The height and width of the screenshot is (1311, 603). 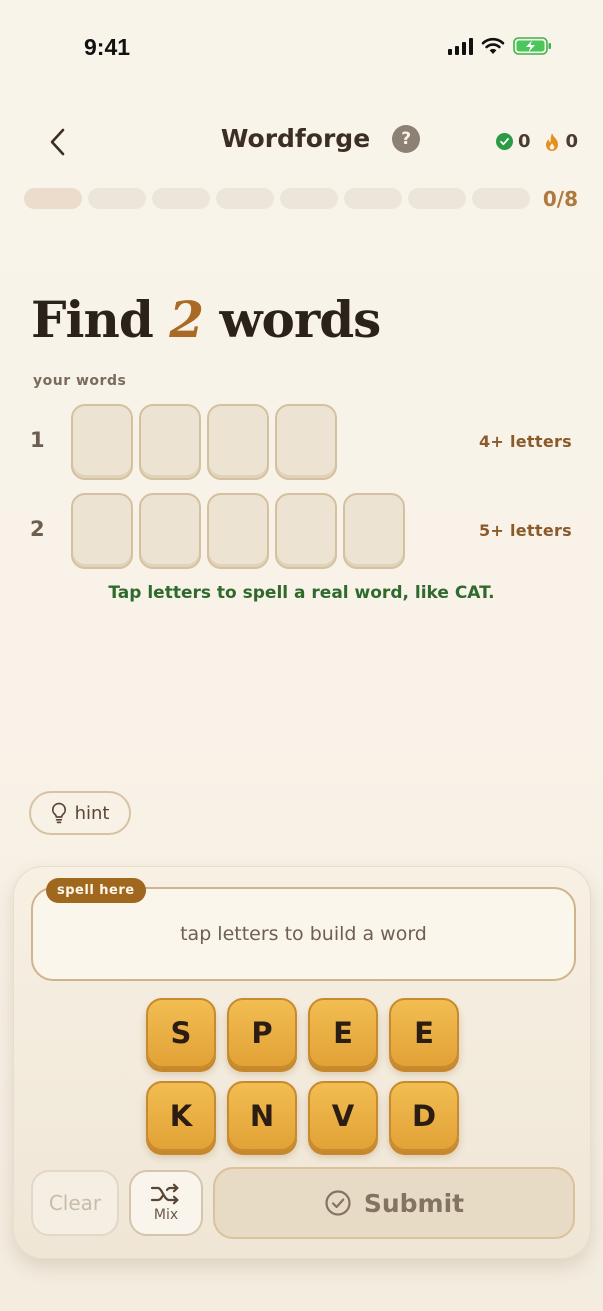 I want to click on letter-tile: K, so click(x=181, y=1116).